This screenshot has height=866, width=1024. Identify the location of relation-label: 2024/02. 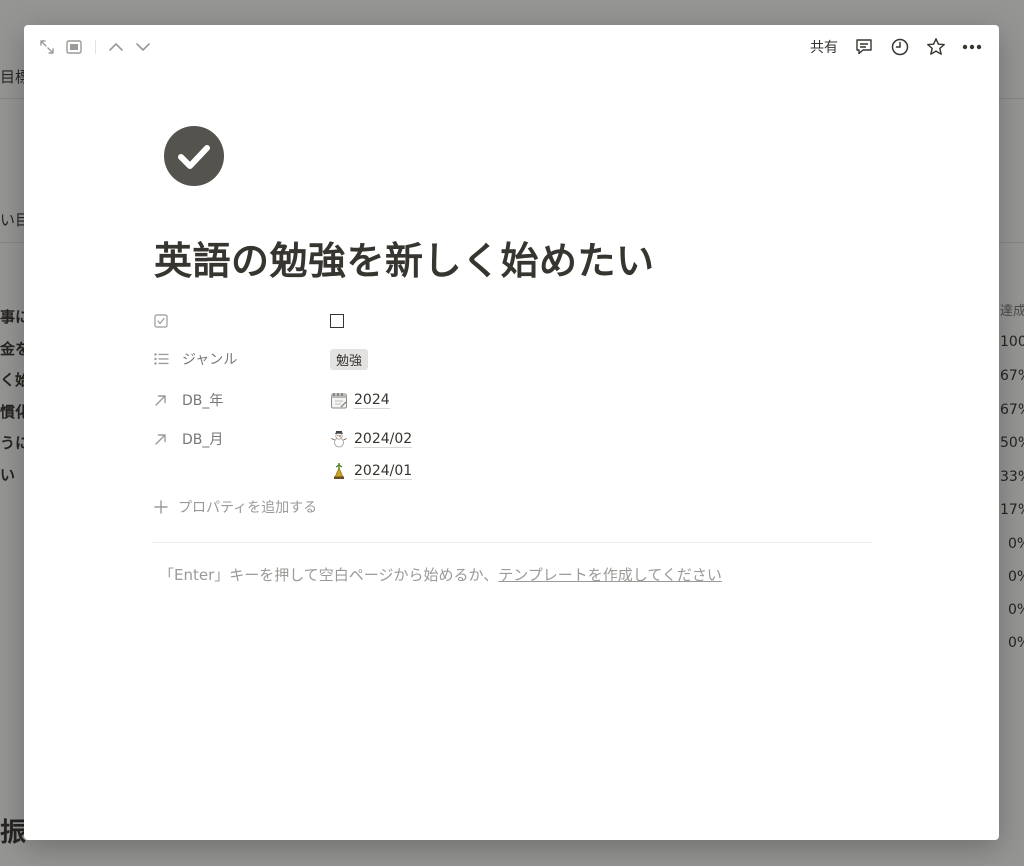
(383, 439).